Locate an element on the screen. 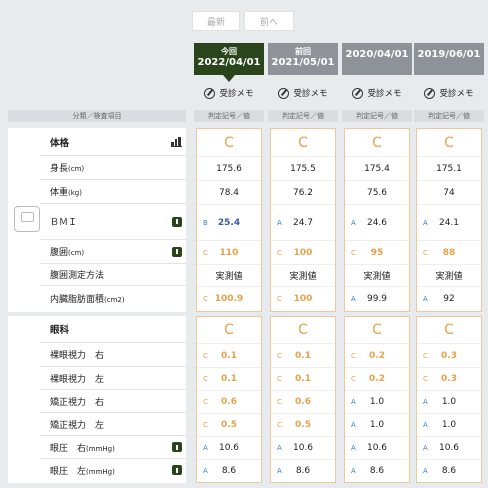 This screenshot has width=488, height=488. result-value: 88 is located at coordinates (449, 252).